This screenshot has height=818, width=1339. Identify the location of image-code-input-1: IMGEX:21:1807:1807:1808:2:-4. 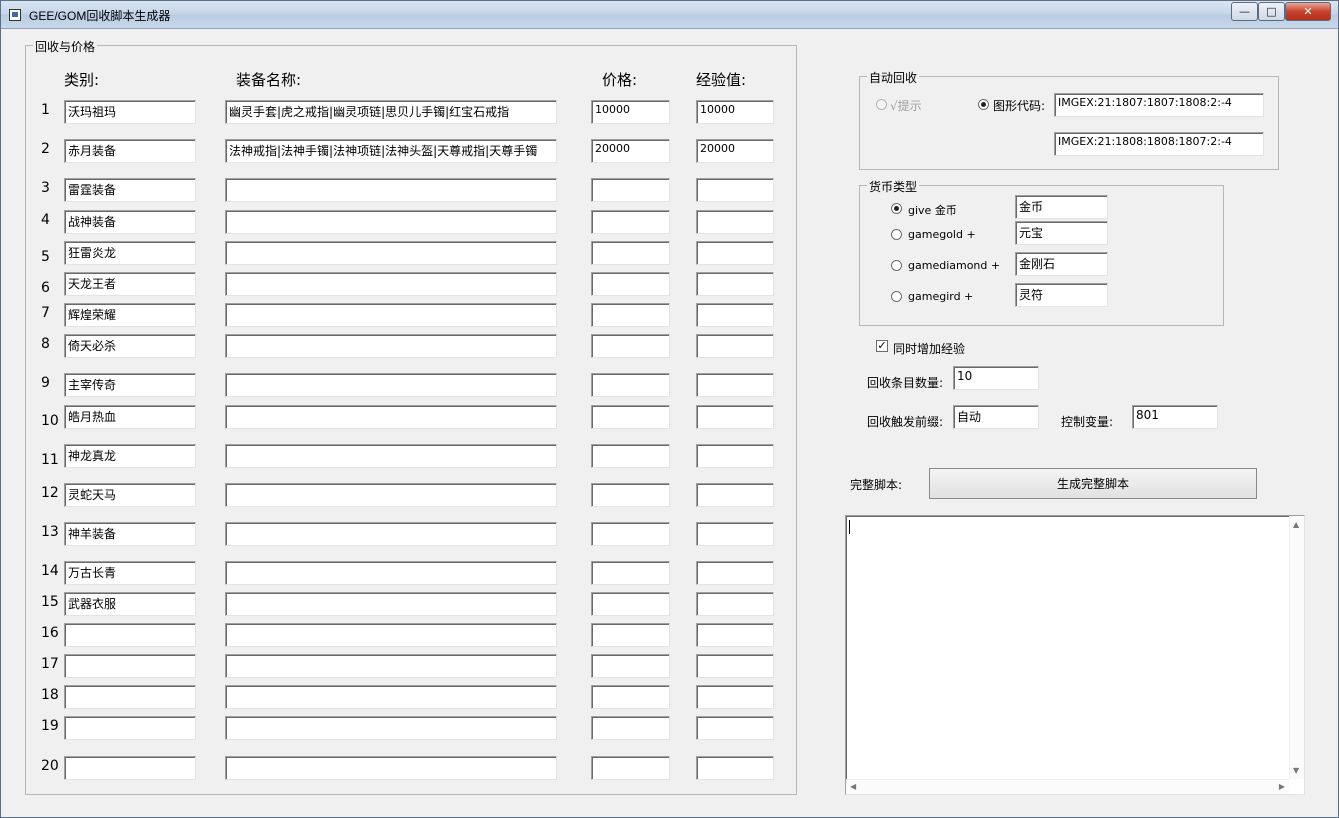
(1159, 105).